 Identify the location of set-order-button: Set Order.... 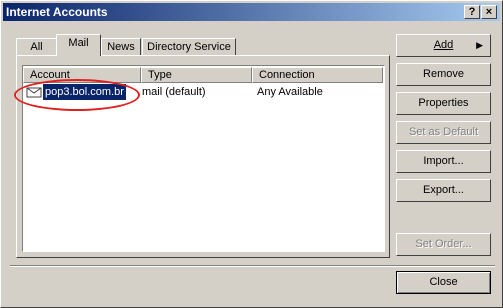
(443, 244).